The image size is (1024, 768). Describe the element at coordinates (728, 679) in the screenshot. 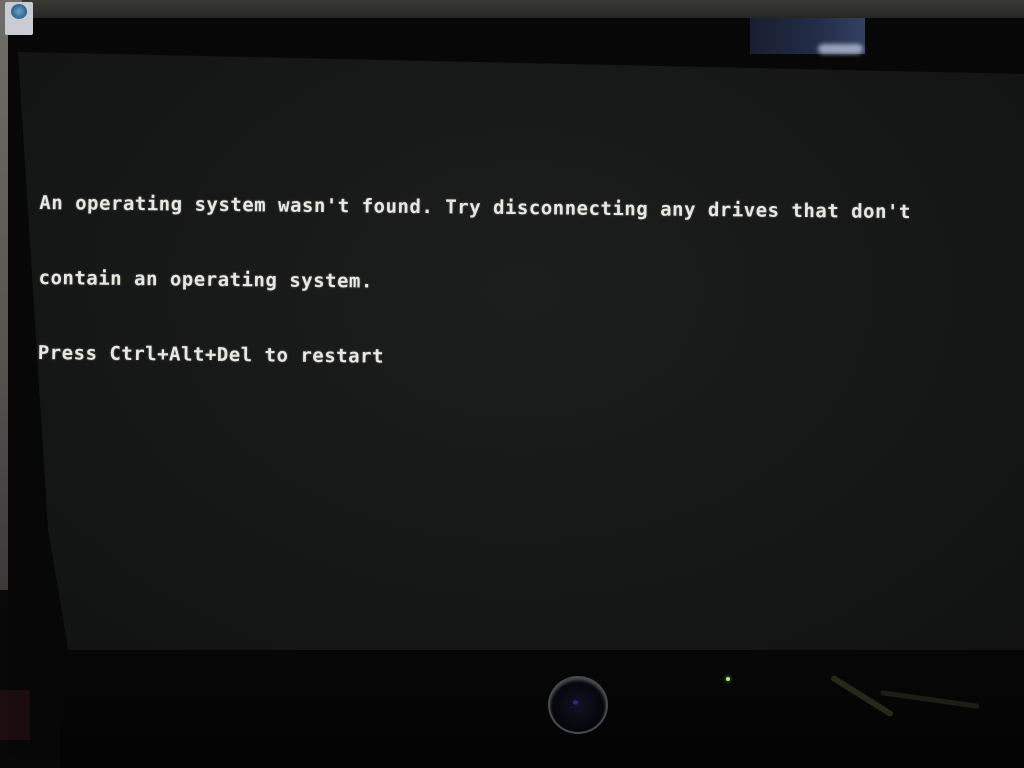

I see `status-led-icon` at that location.